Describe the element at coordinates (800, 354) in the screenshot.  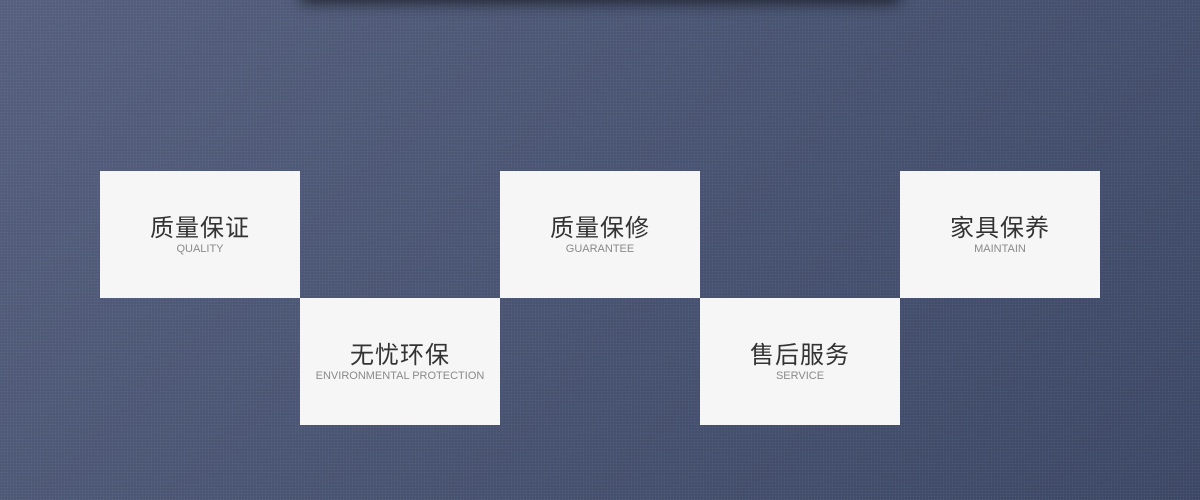
I see `feature-title: 售后服务` at that location.